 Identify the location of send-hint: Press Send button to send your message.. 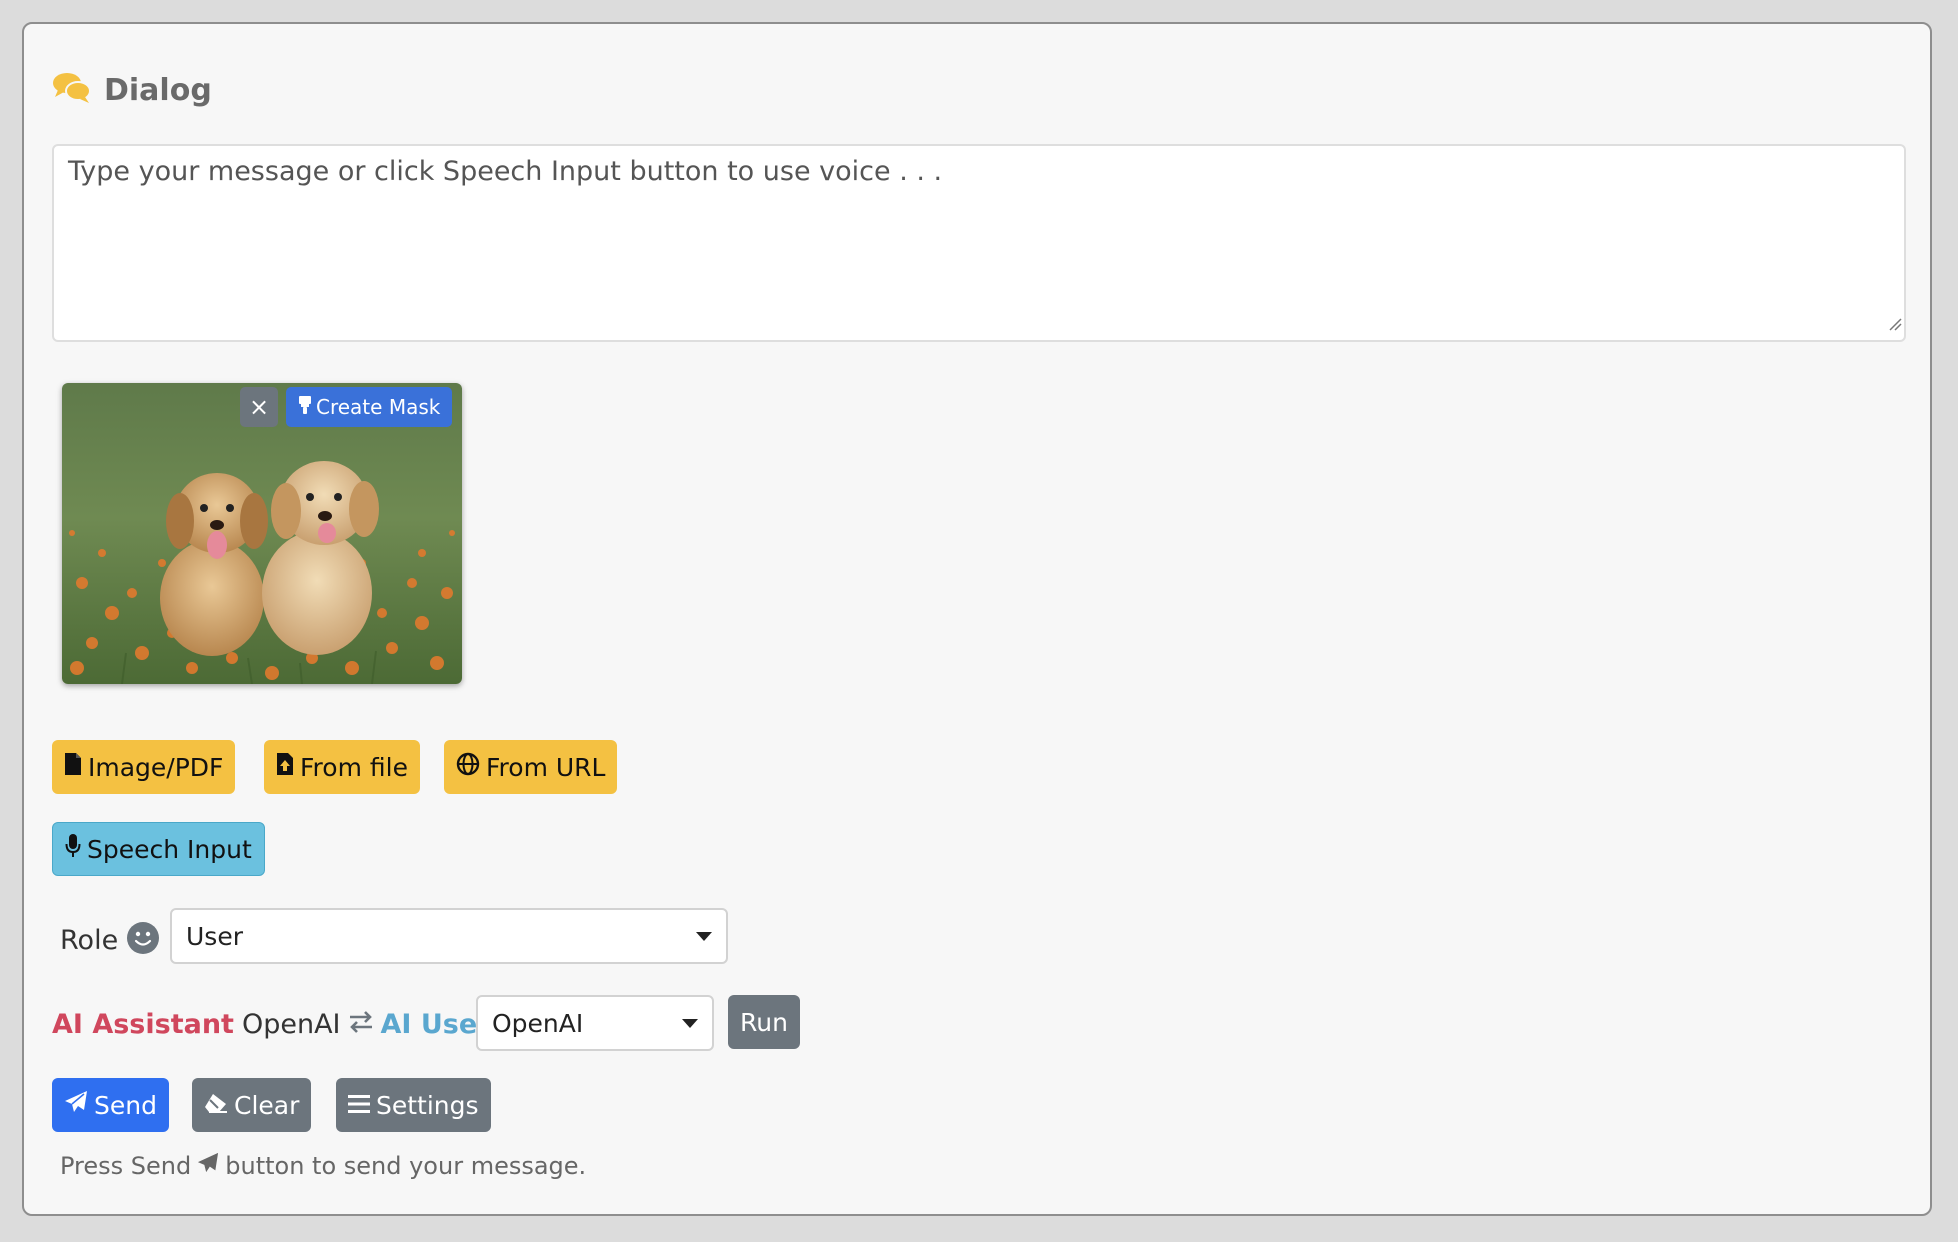
(323, 1166).